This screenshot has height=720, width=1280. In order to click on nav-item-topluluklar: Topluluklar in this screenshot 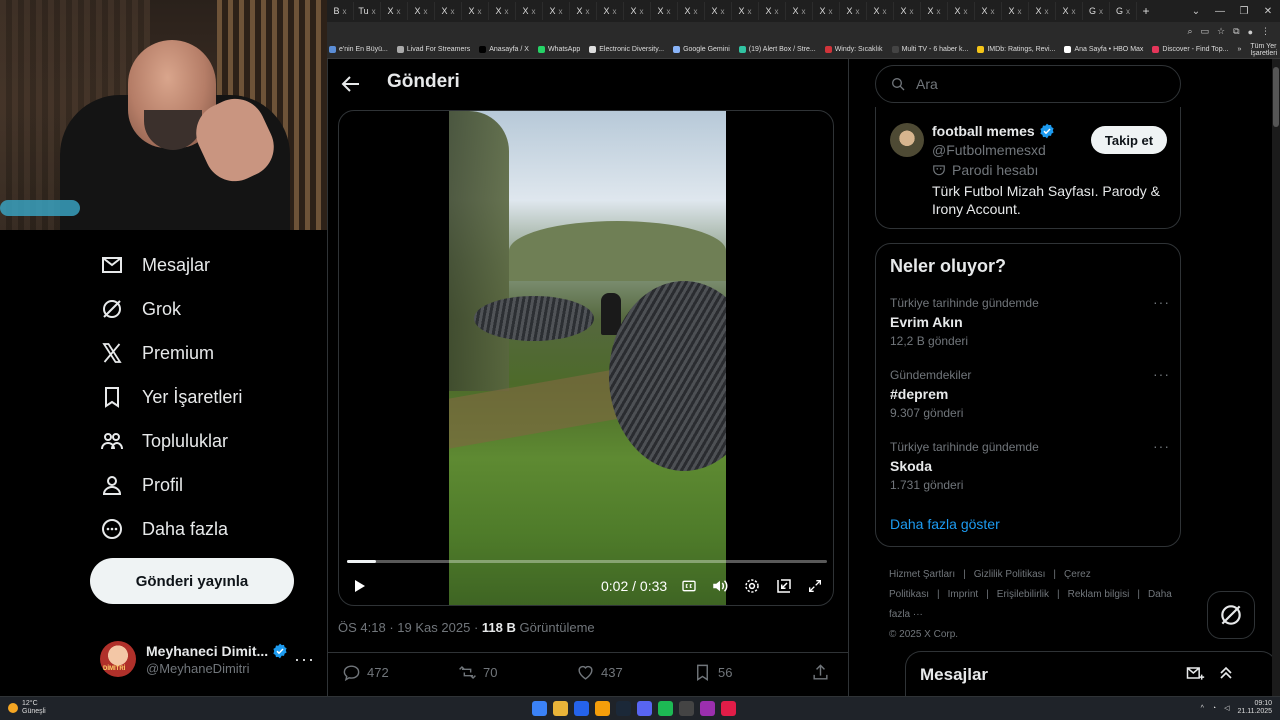, I will do `click(164, 441)`.